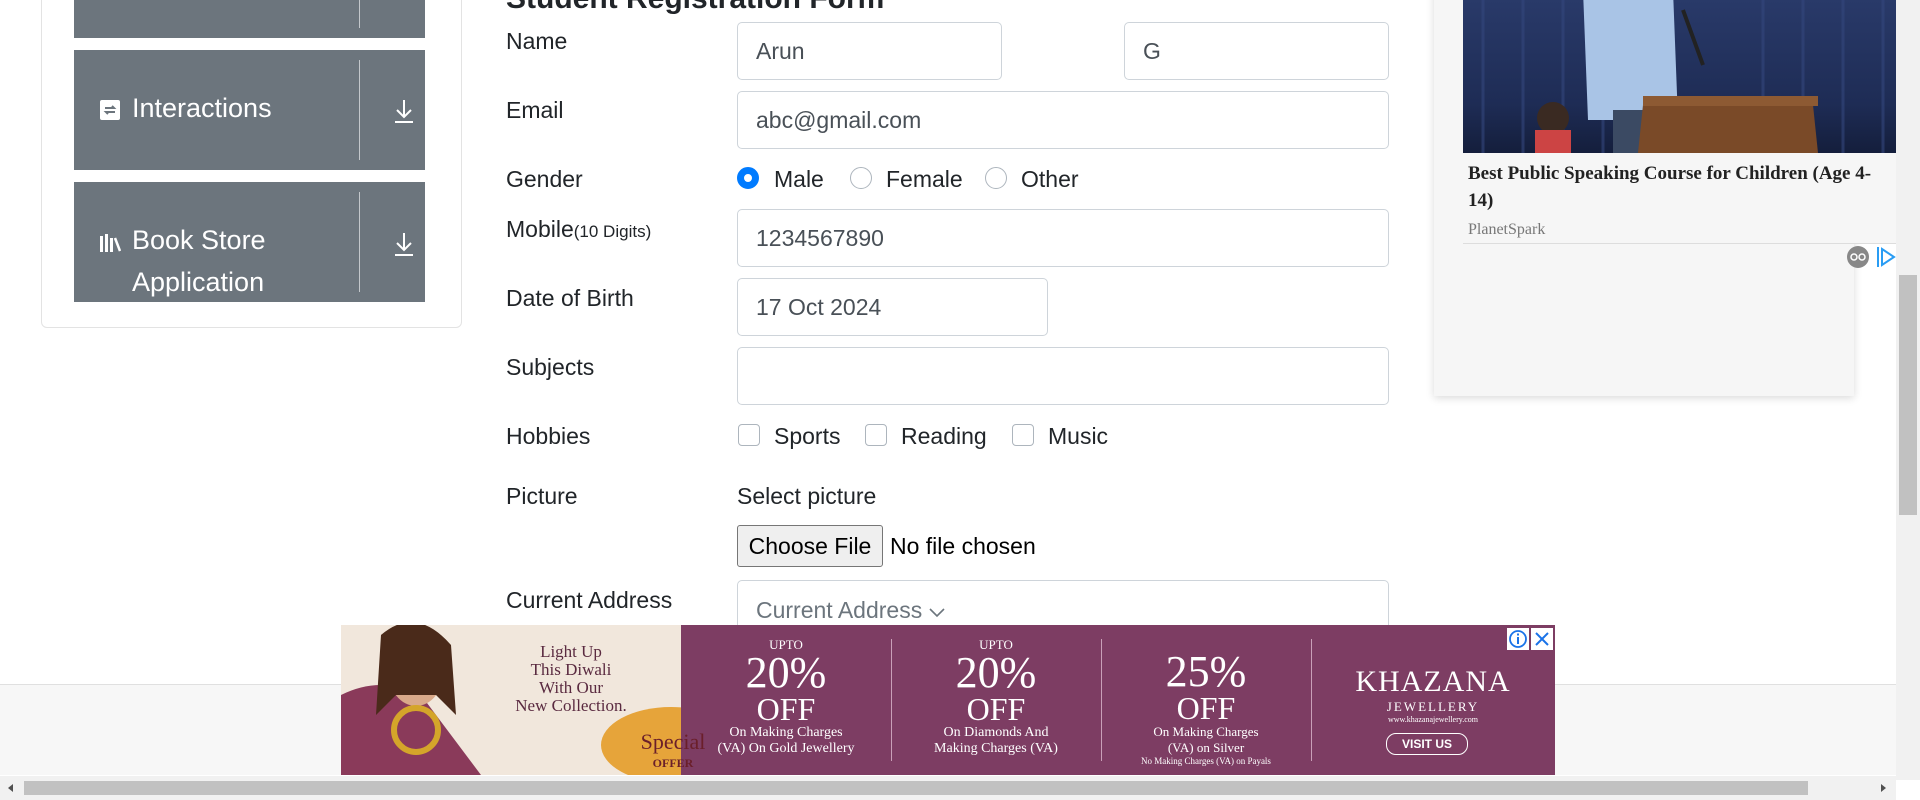 This screenshot has height=800, width=1920. Describe the element at coordinates (1886, 257) in the screenshot. I see `adchoices-triangle-icon` at that location.